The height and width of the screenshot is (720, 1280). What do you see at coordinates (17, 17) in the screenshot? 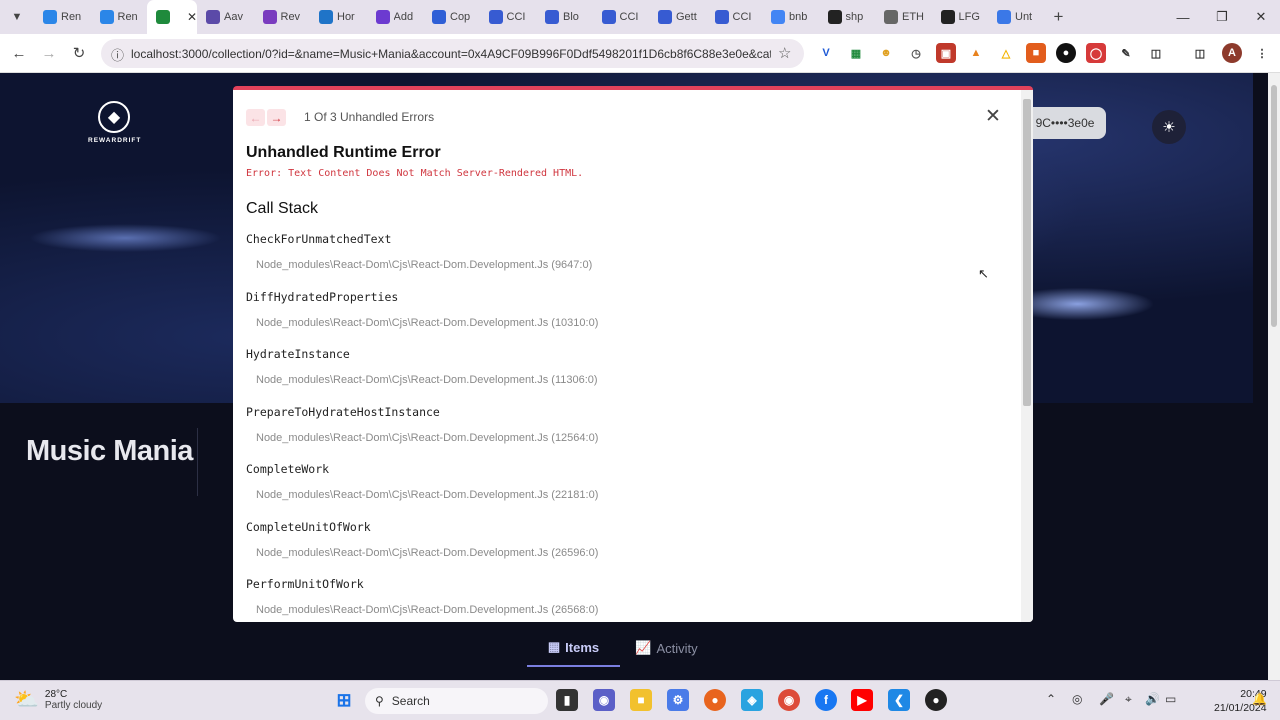
I see `tab-search-dropdown: ▼` at bounding box center [17, 17].